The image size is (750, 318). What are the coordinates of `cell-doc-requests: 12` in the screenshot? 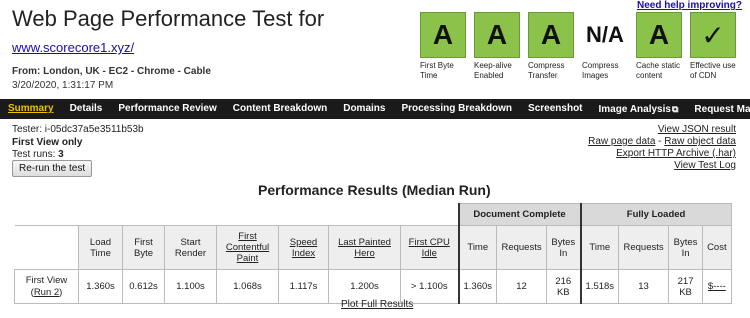 It's located at (522, 286).